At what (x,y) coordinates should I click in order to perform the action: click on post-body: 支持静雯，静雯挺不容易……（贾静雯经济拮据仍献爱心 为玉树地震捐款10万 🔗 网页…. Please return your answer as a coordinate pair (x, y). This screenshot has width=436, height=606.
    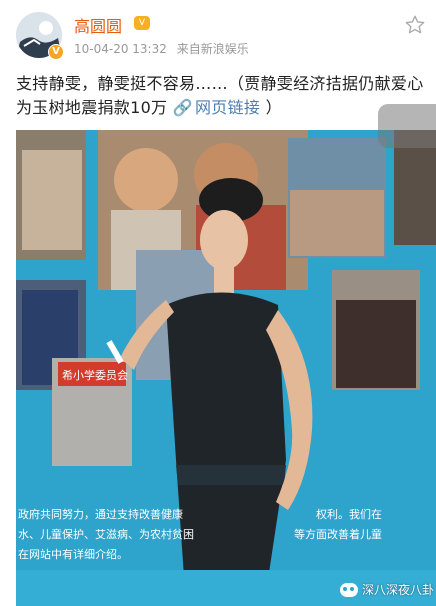
    Looking at the image, I should click on (220, 96).